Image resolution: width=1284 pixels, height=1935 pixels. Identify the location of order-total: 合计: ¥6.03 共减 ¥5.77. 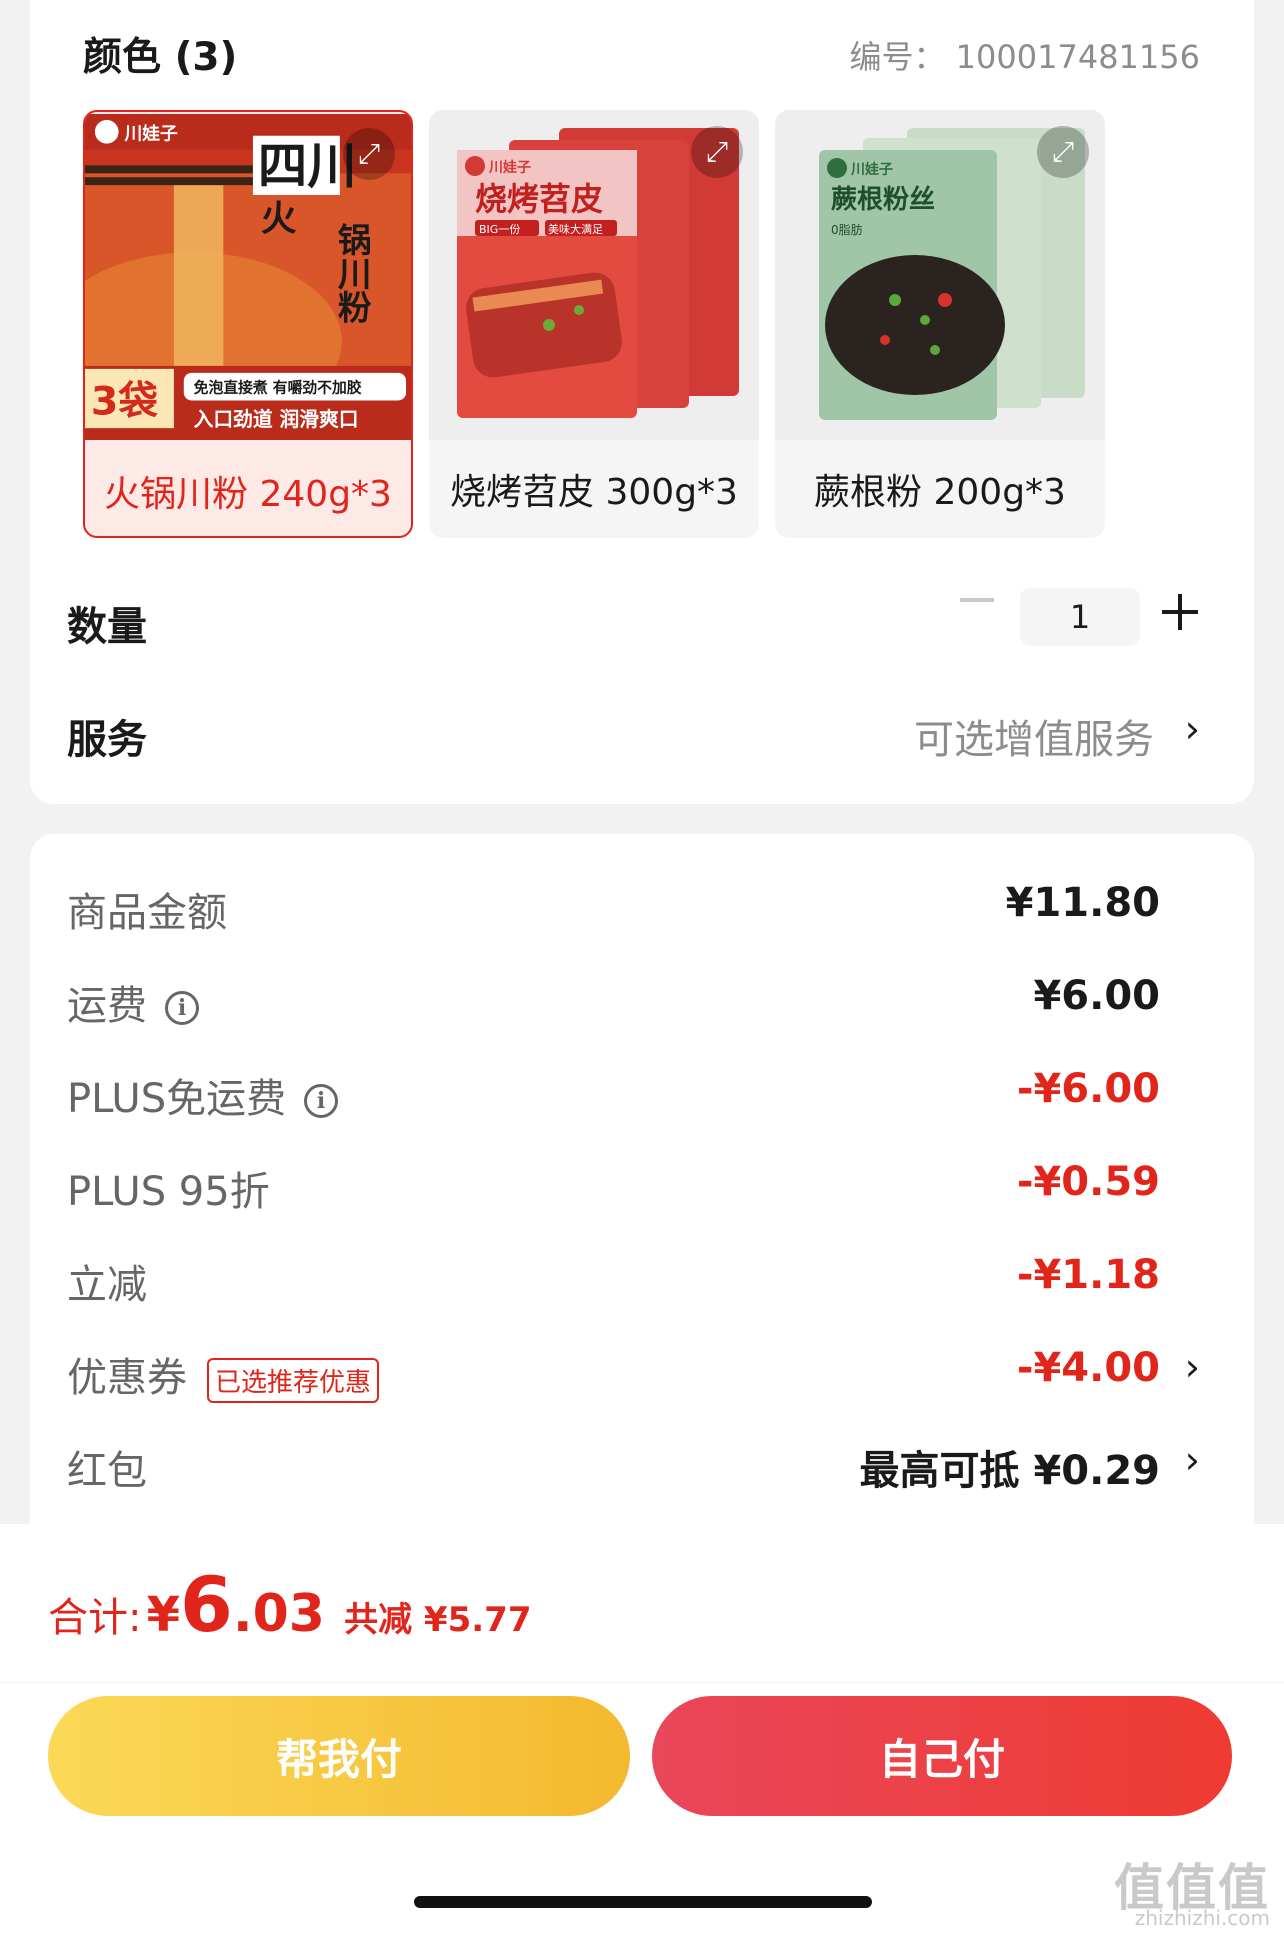
(289, 1604).